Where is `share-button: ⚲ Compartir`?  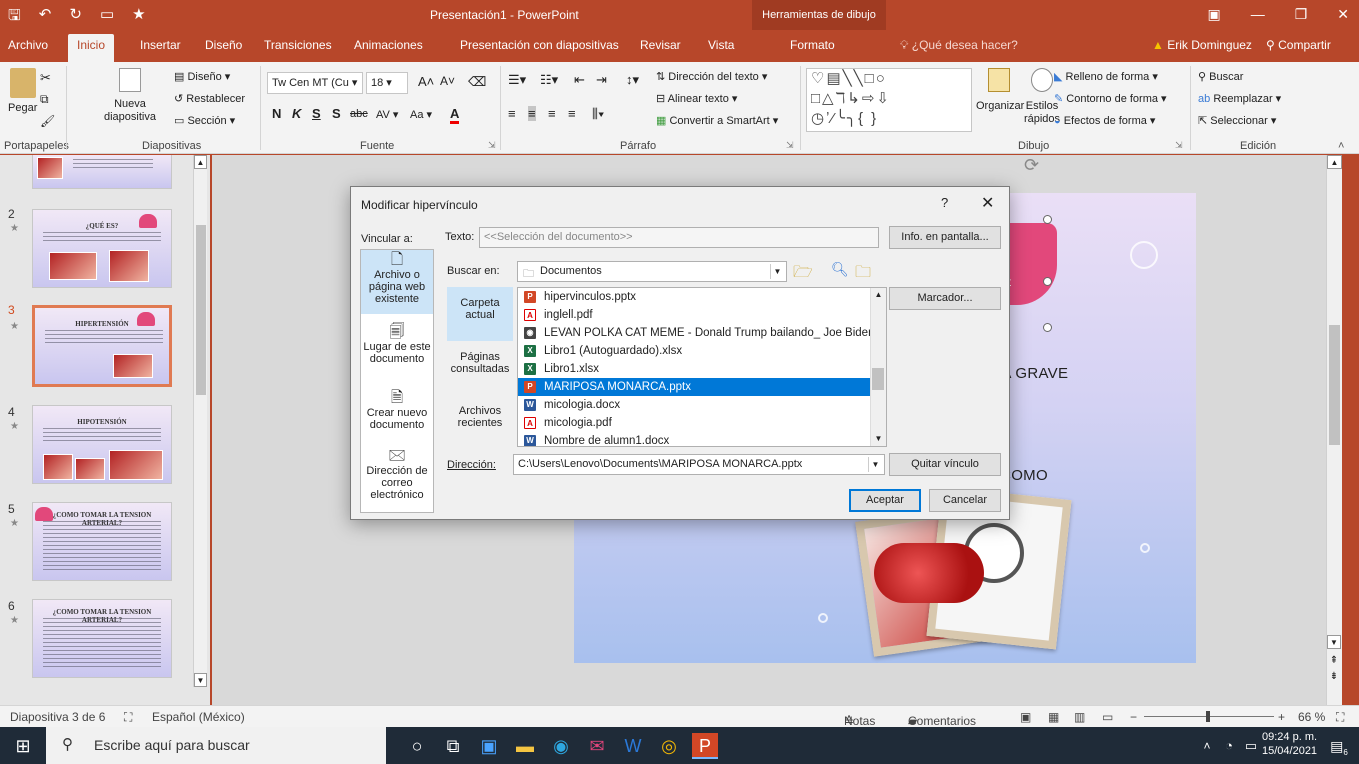
share-button: ⚲ Compartir is located at coordinates (1298, 45).